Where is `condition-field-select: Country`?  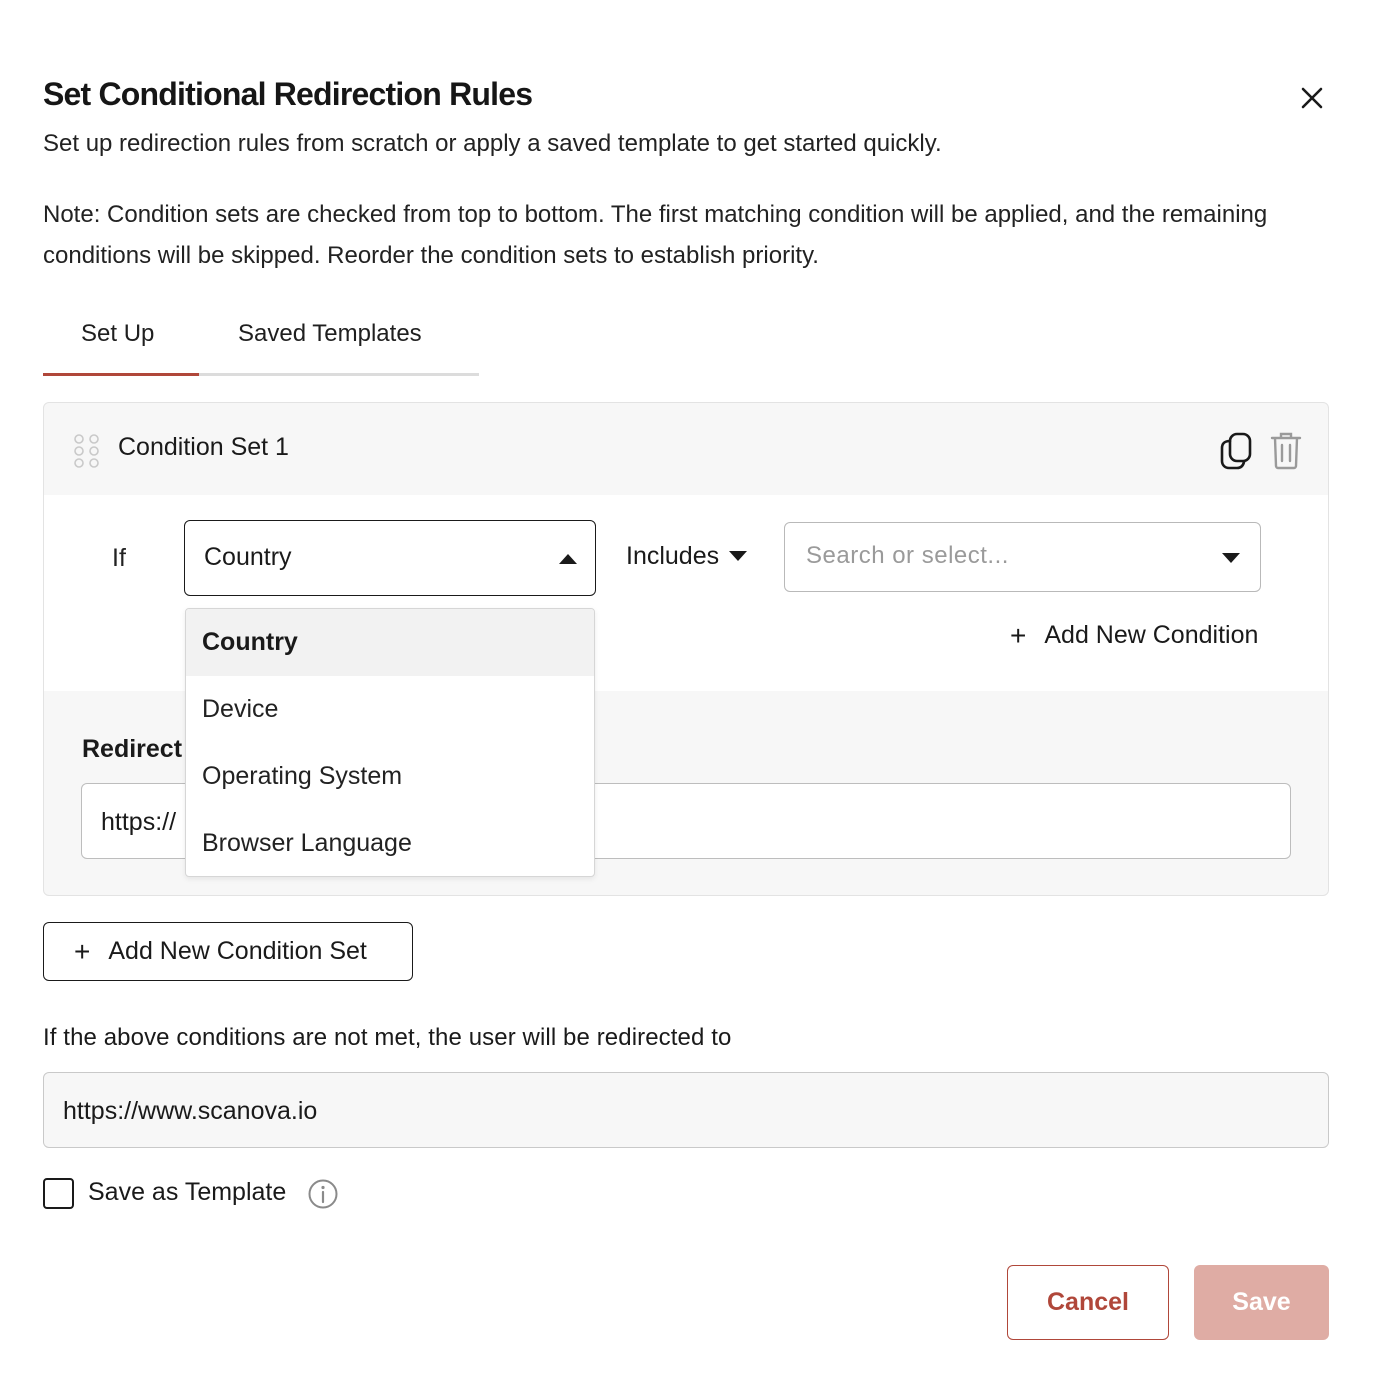
condition-field-select: Country is located at coordinates (390, 558).